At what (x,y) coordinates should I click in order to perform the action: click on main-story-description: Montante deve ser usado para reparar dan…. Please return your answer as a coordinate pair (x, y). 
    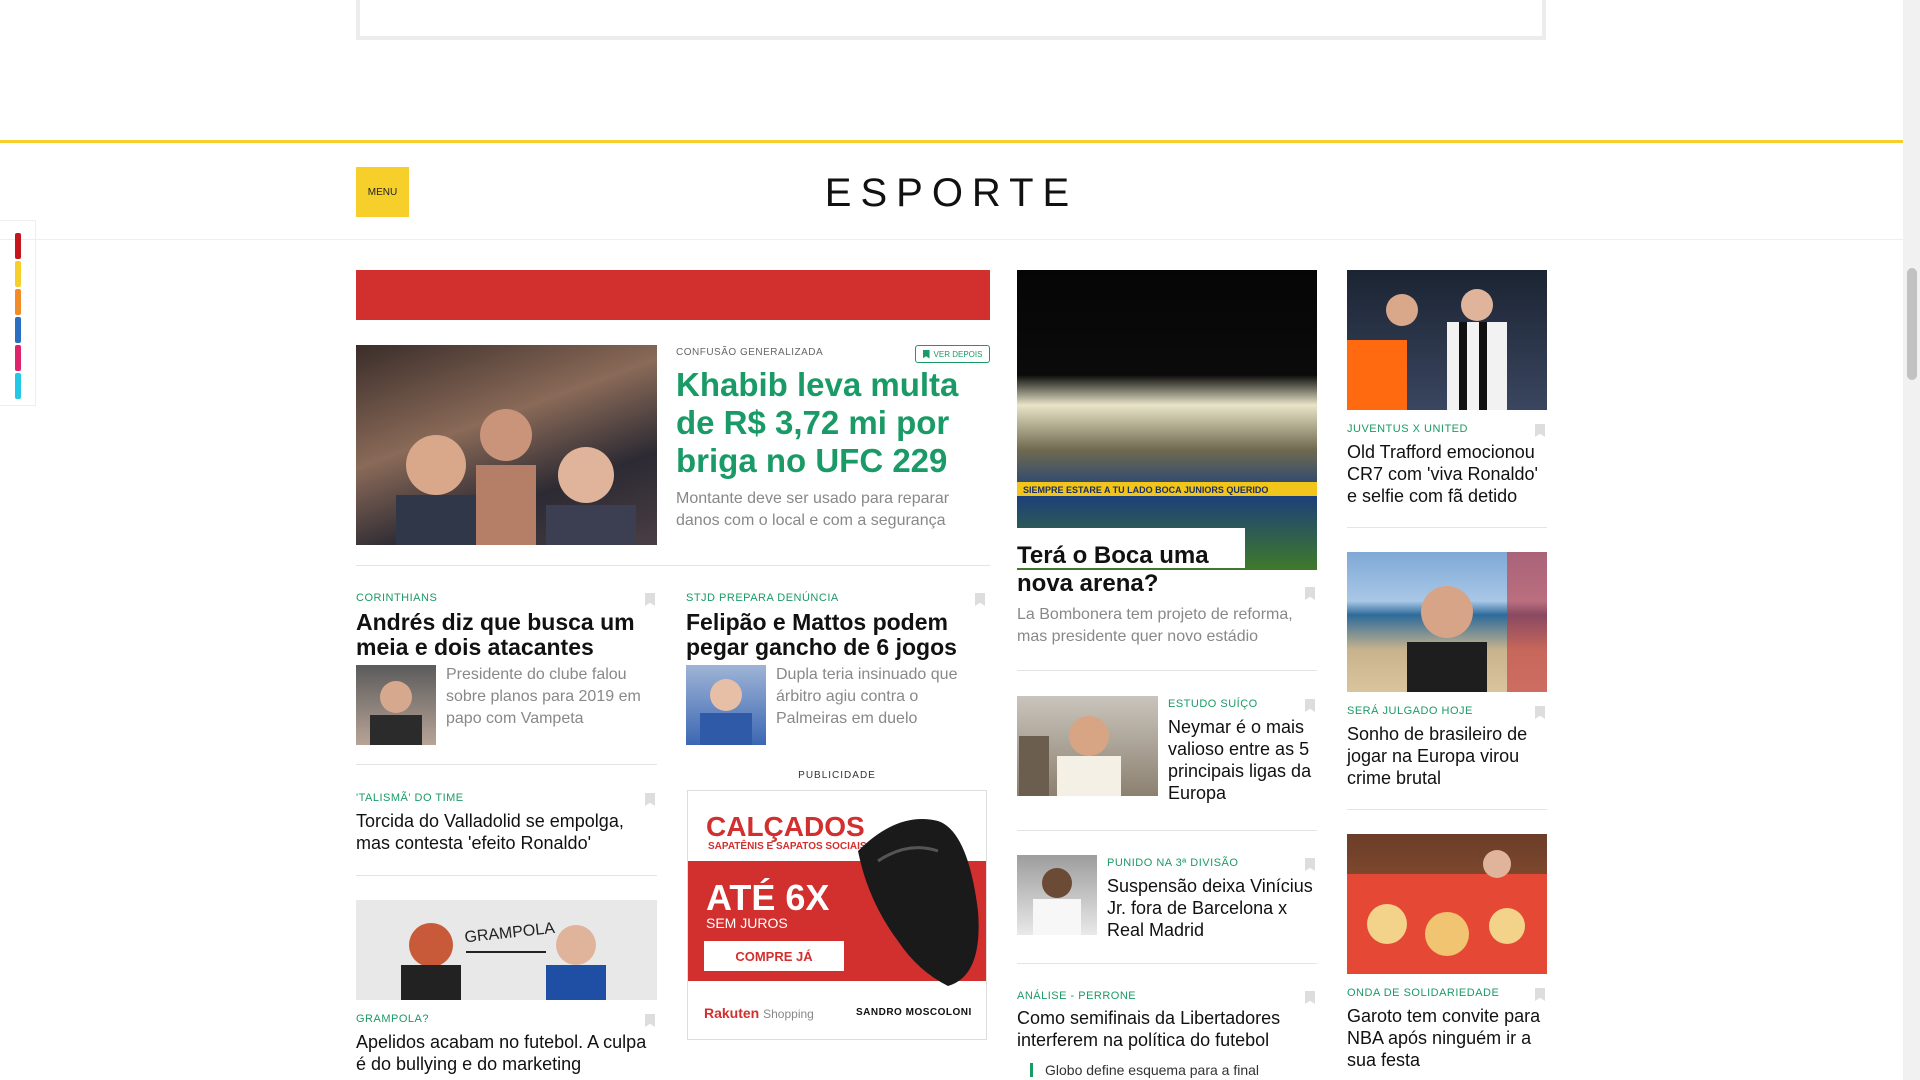
    Looking at the image, I should click on (813, 509).